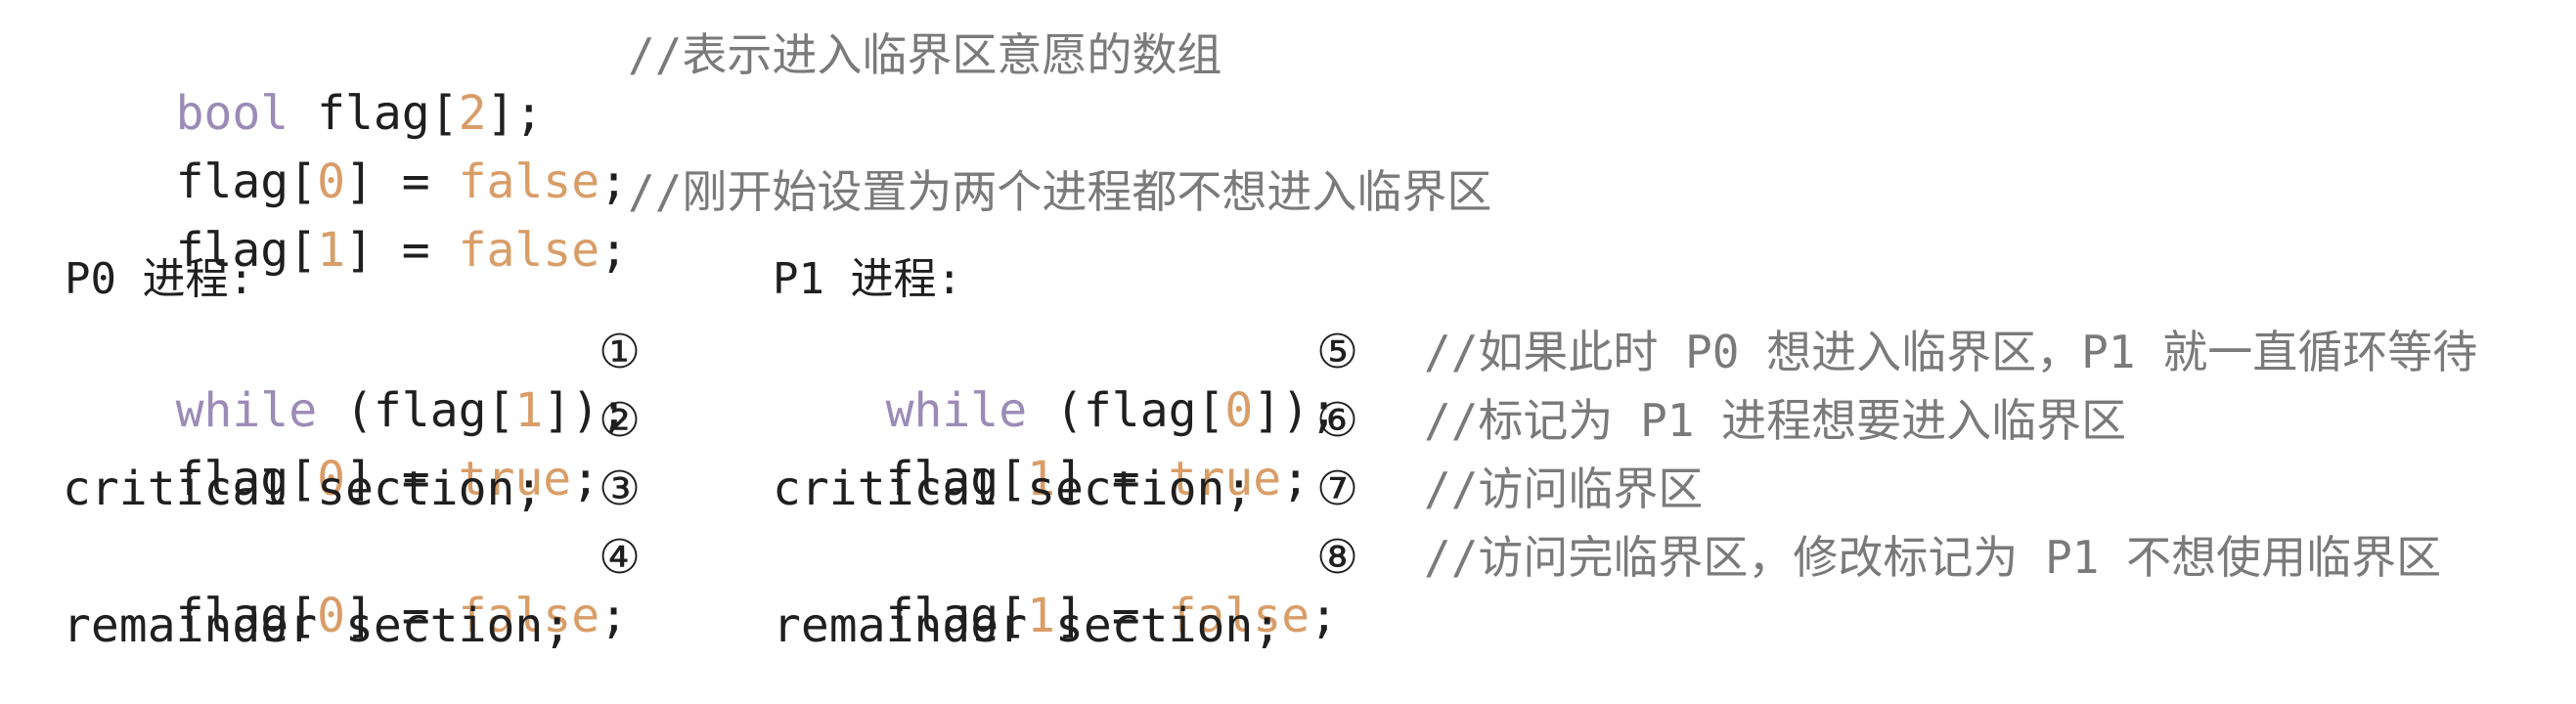 This screenshot has width=2576, height=704. What do you see at coordinates (925, 54) in the screenshot?
I see `decl-comment: //表示进入临界区意愿的数组` at bounding box center [925, 54].